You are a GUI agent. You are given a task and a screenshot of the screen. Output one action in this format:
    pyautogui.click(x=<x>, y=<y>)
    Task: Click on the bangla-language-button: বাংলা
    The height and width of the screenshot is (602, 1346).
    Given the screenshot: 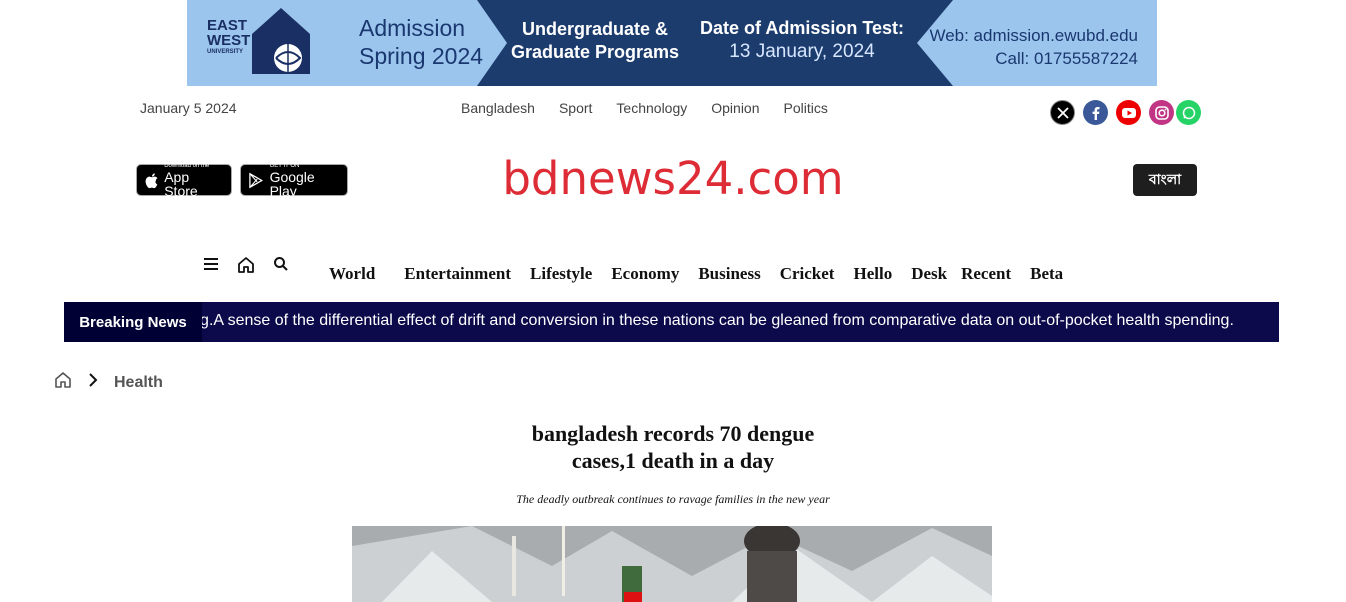 What is the action you would take?
    pyautogui.click(x=1165, y=180)
    